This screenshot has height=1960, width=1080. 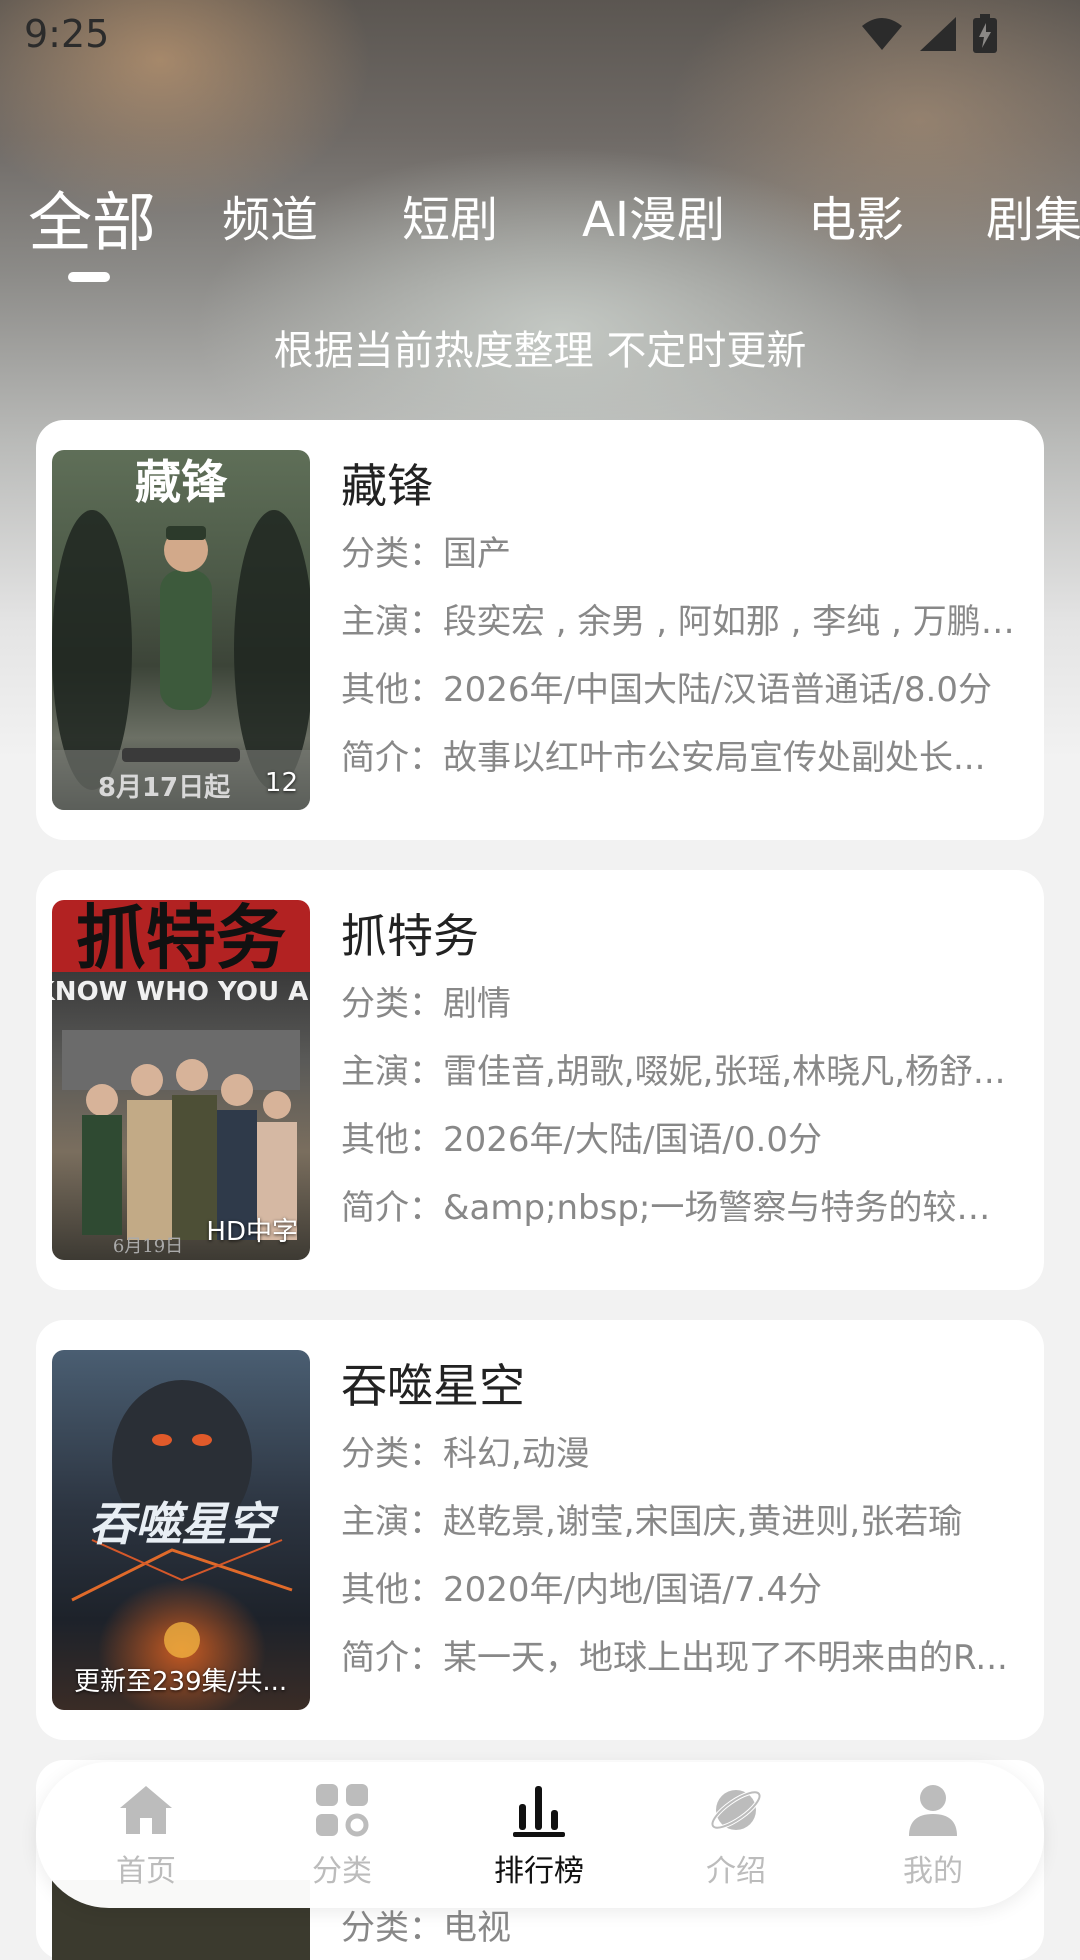 I want to click on poster-title: 抓特务, so click(x=181, y=939).